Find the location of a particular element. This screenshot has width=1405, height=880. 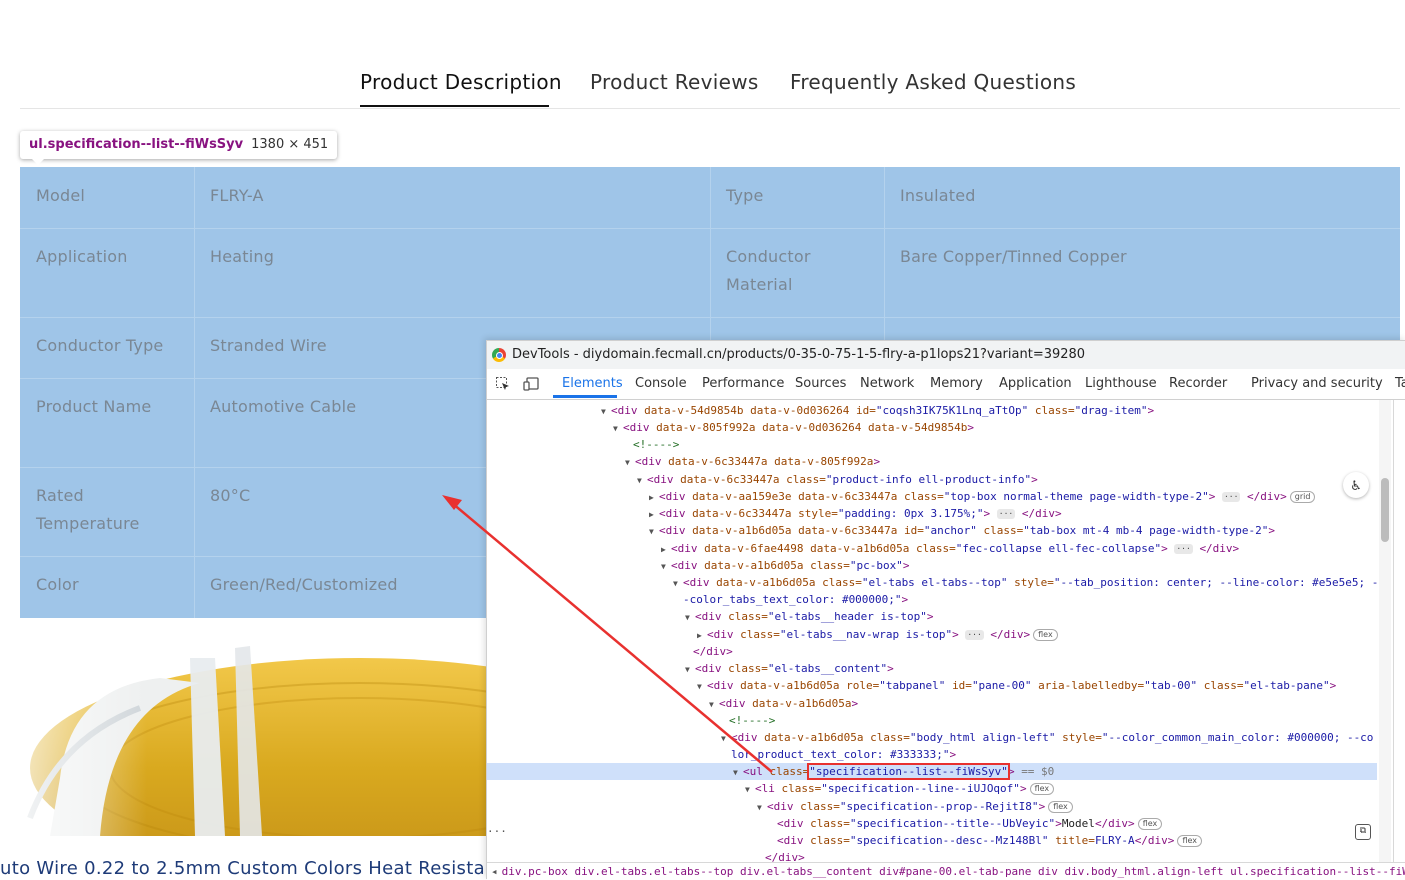

tab-overflow: Ta is located at coordinates (1400, 383).